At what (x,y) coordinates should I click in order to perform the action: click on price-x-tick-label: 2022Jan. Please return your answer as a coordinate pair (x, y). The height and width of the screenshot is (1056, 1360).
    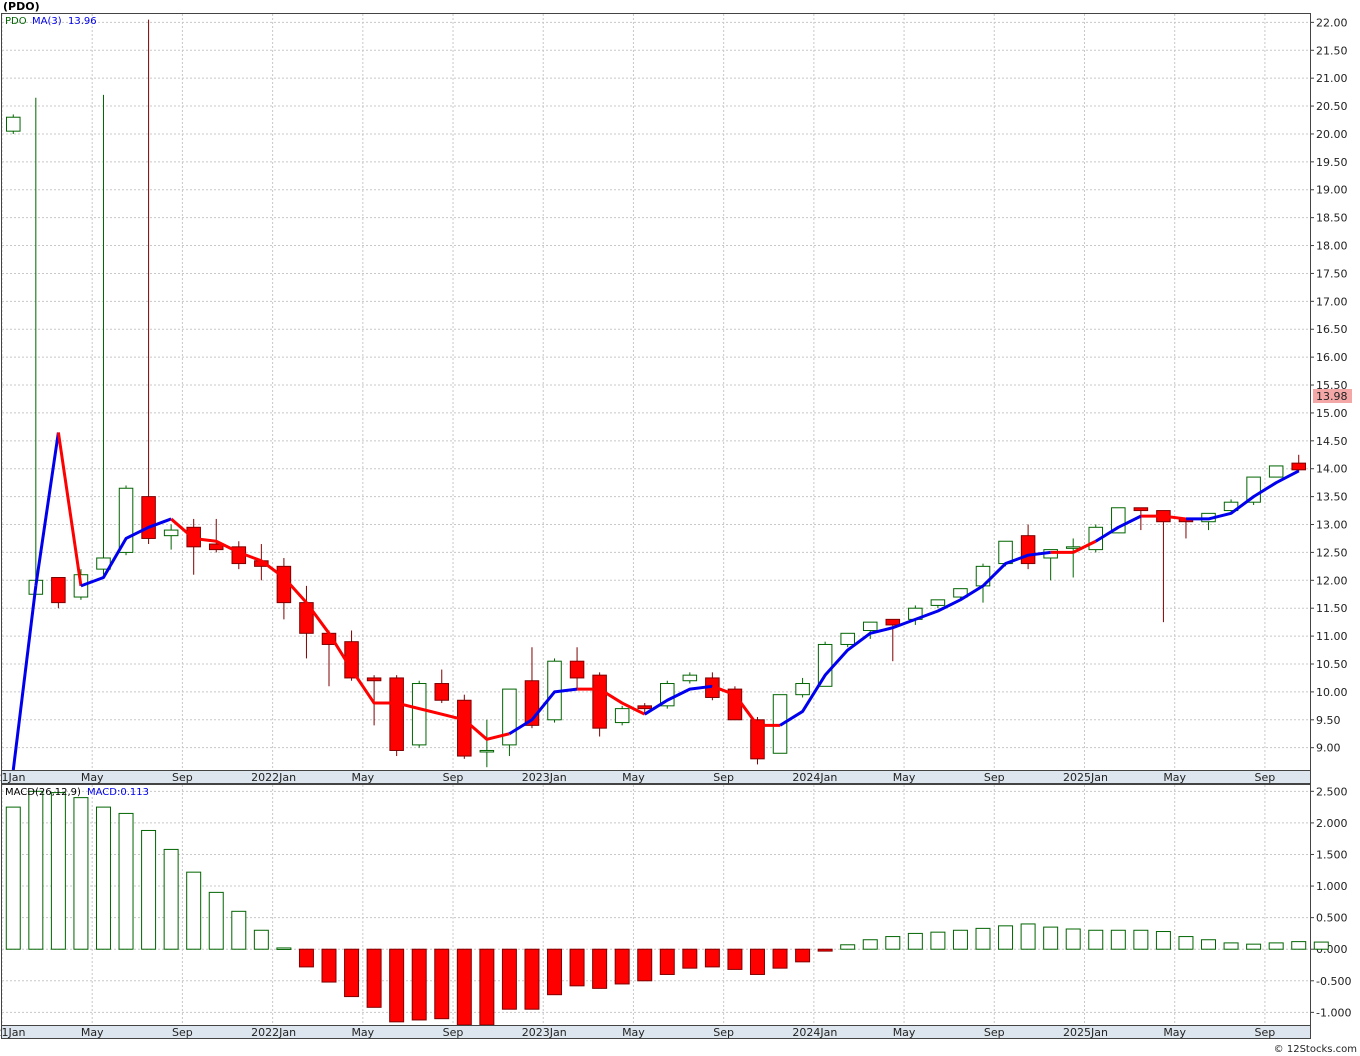
    Looking at the image, I should click on (273, 777).